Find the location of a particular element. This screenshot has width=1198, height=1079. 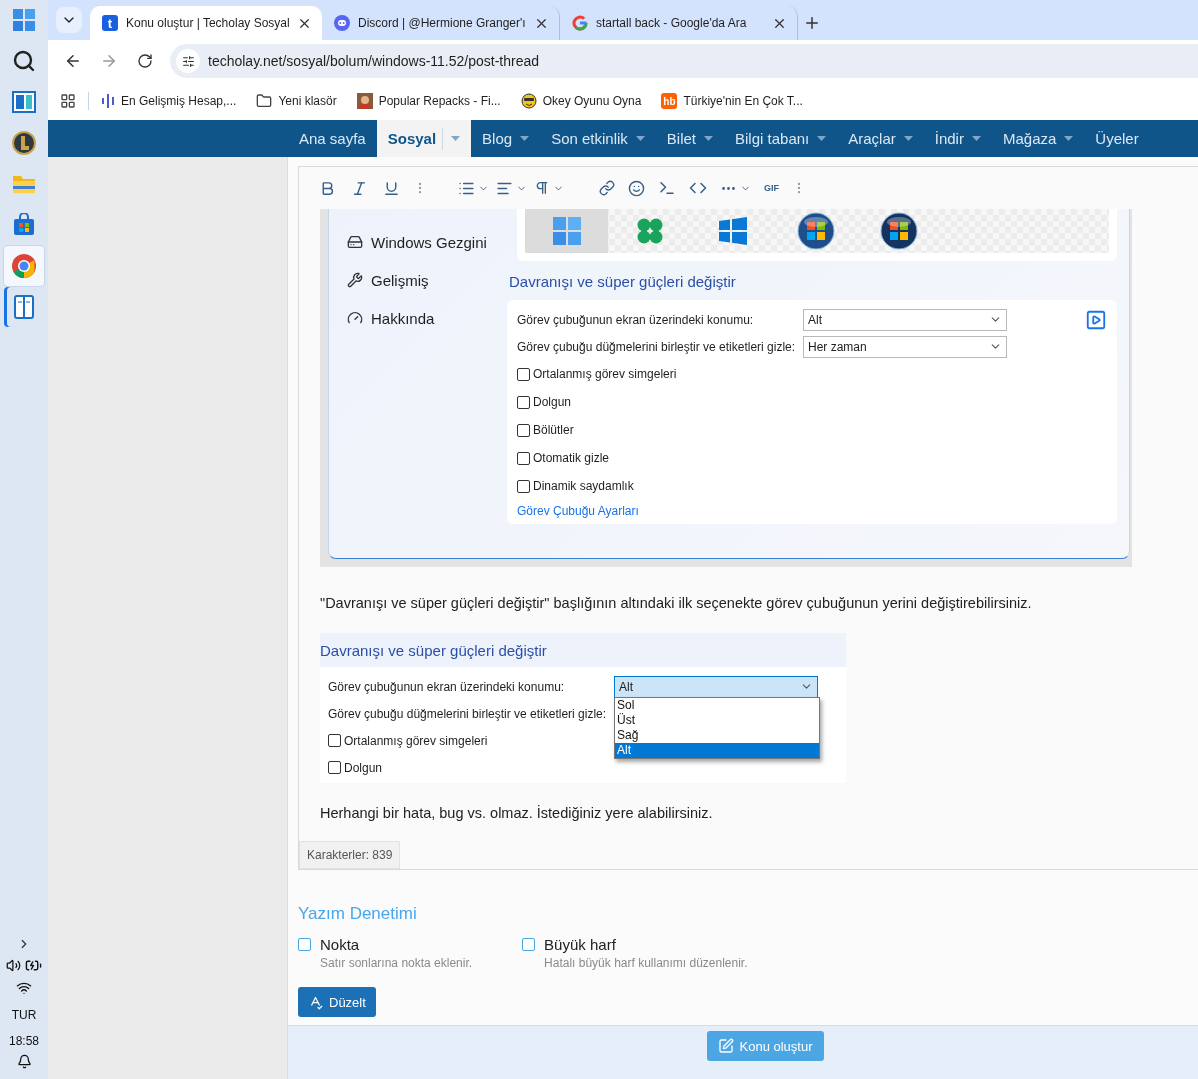

nav-item: Üyeler is located at coordinates (1117, 138).